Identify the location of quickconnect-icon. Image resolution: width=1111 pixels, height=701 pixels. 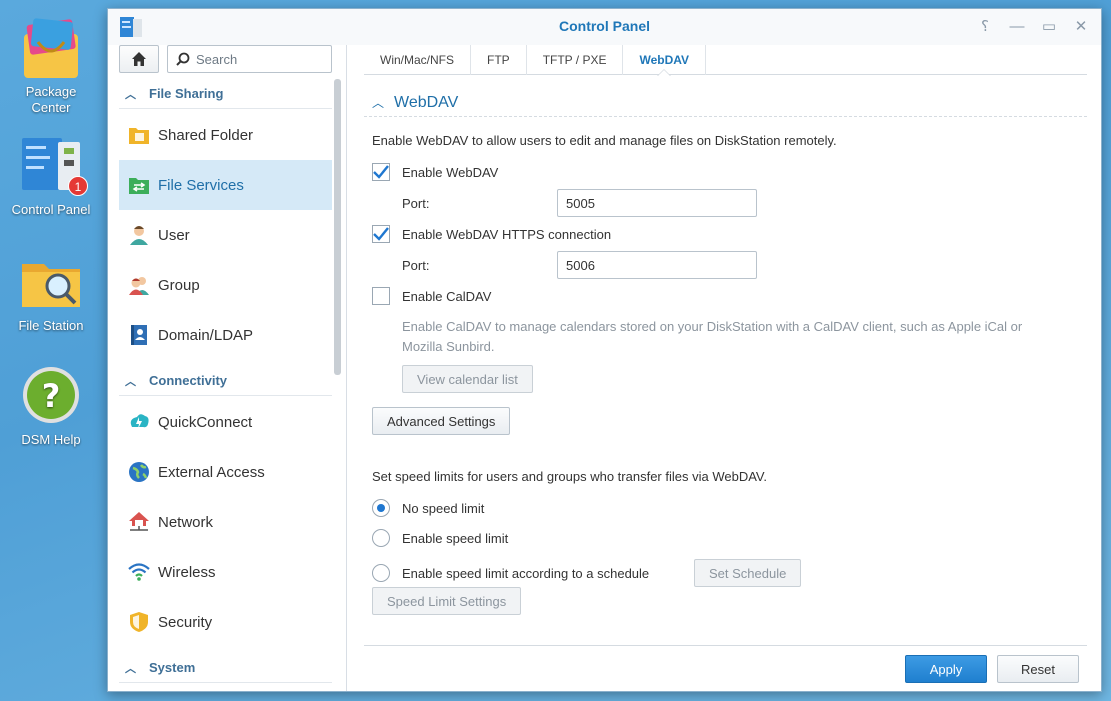
(139, 422).